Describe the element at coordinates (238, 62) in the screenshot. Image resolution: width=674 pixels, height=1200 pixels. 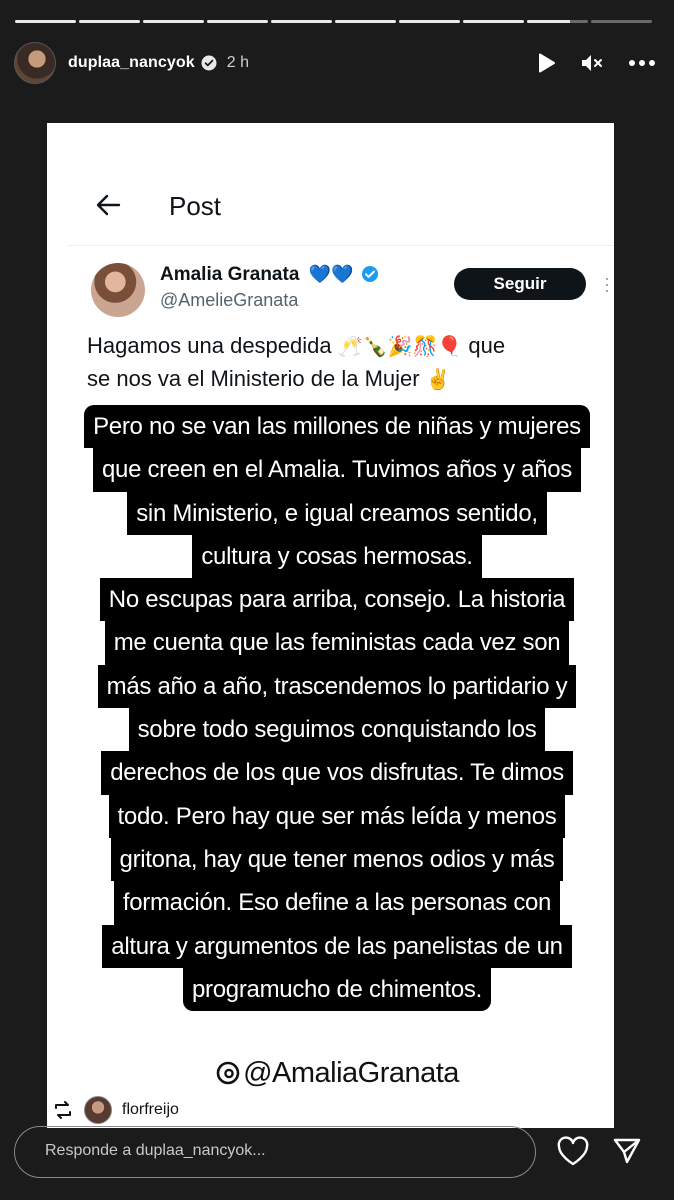
I see `story-time: 2 h` at that location.